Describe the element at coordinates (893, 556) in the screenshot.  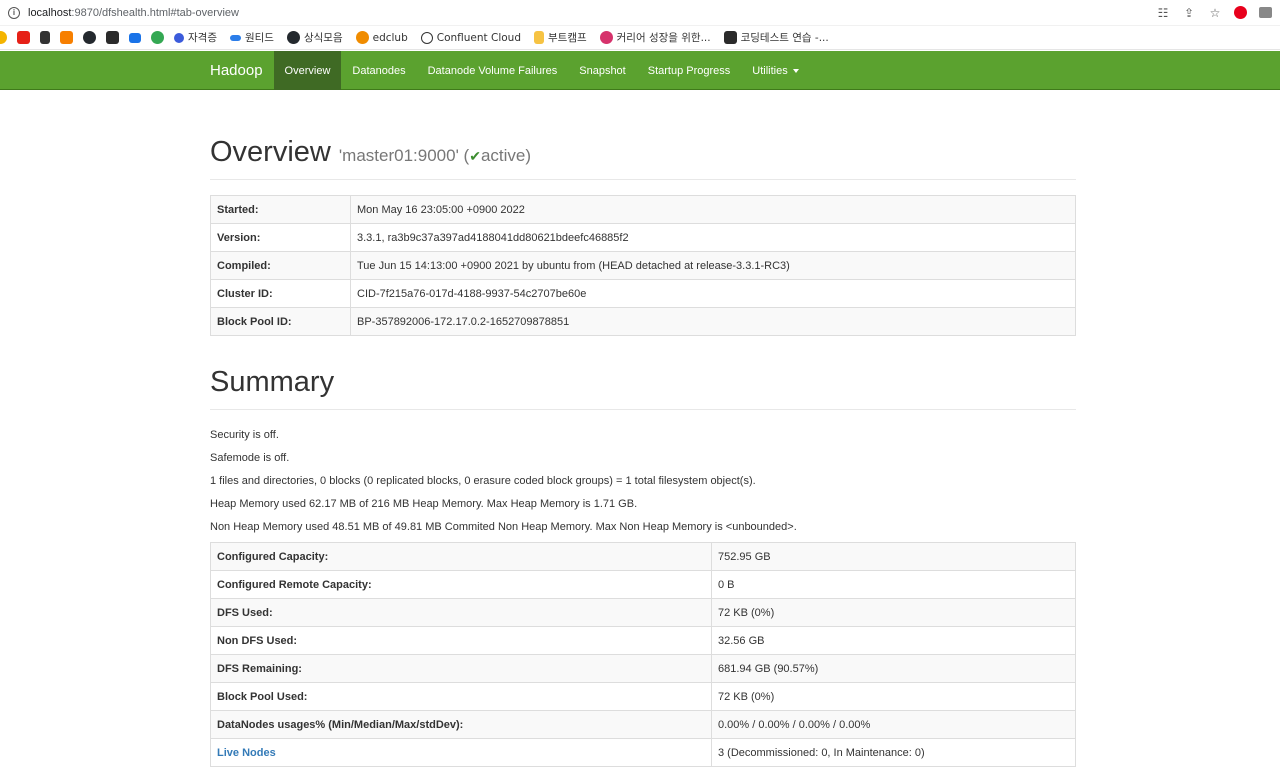
I see `row-value: 752.95 GB` at that location.